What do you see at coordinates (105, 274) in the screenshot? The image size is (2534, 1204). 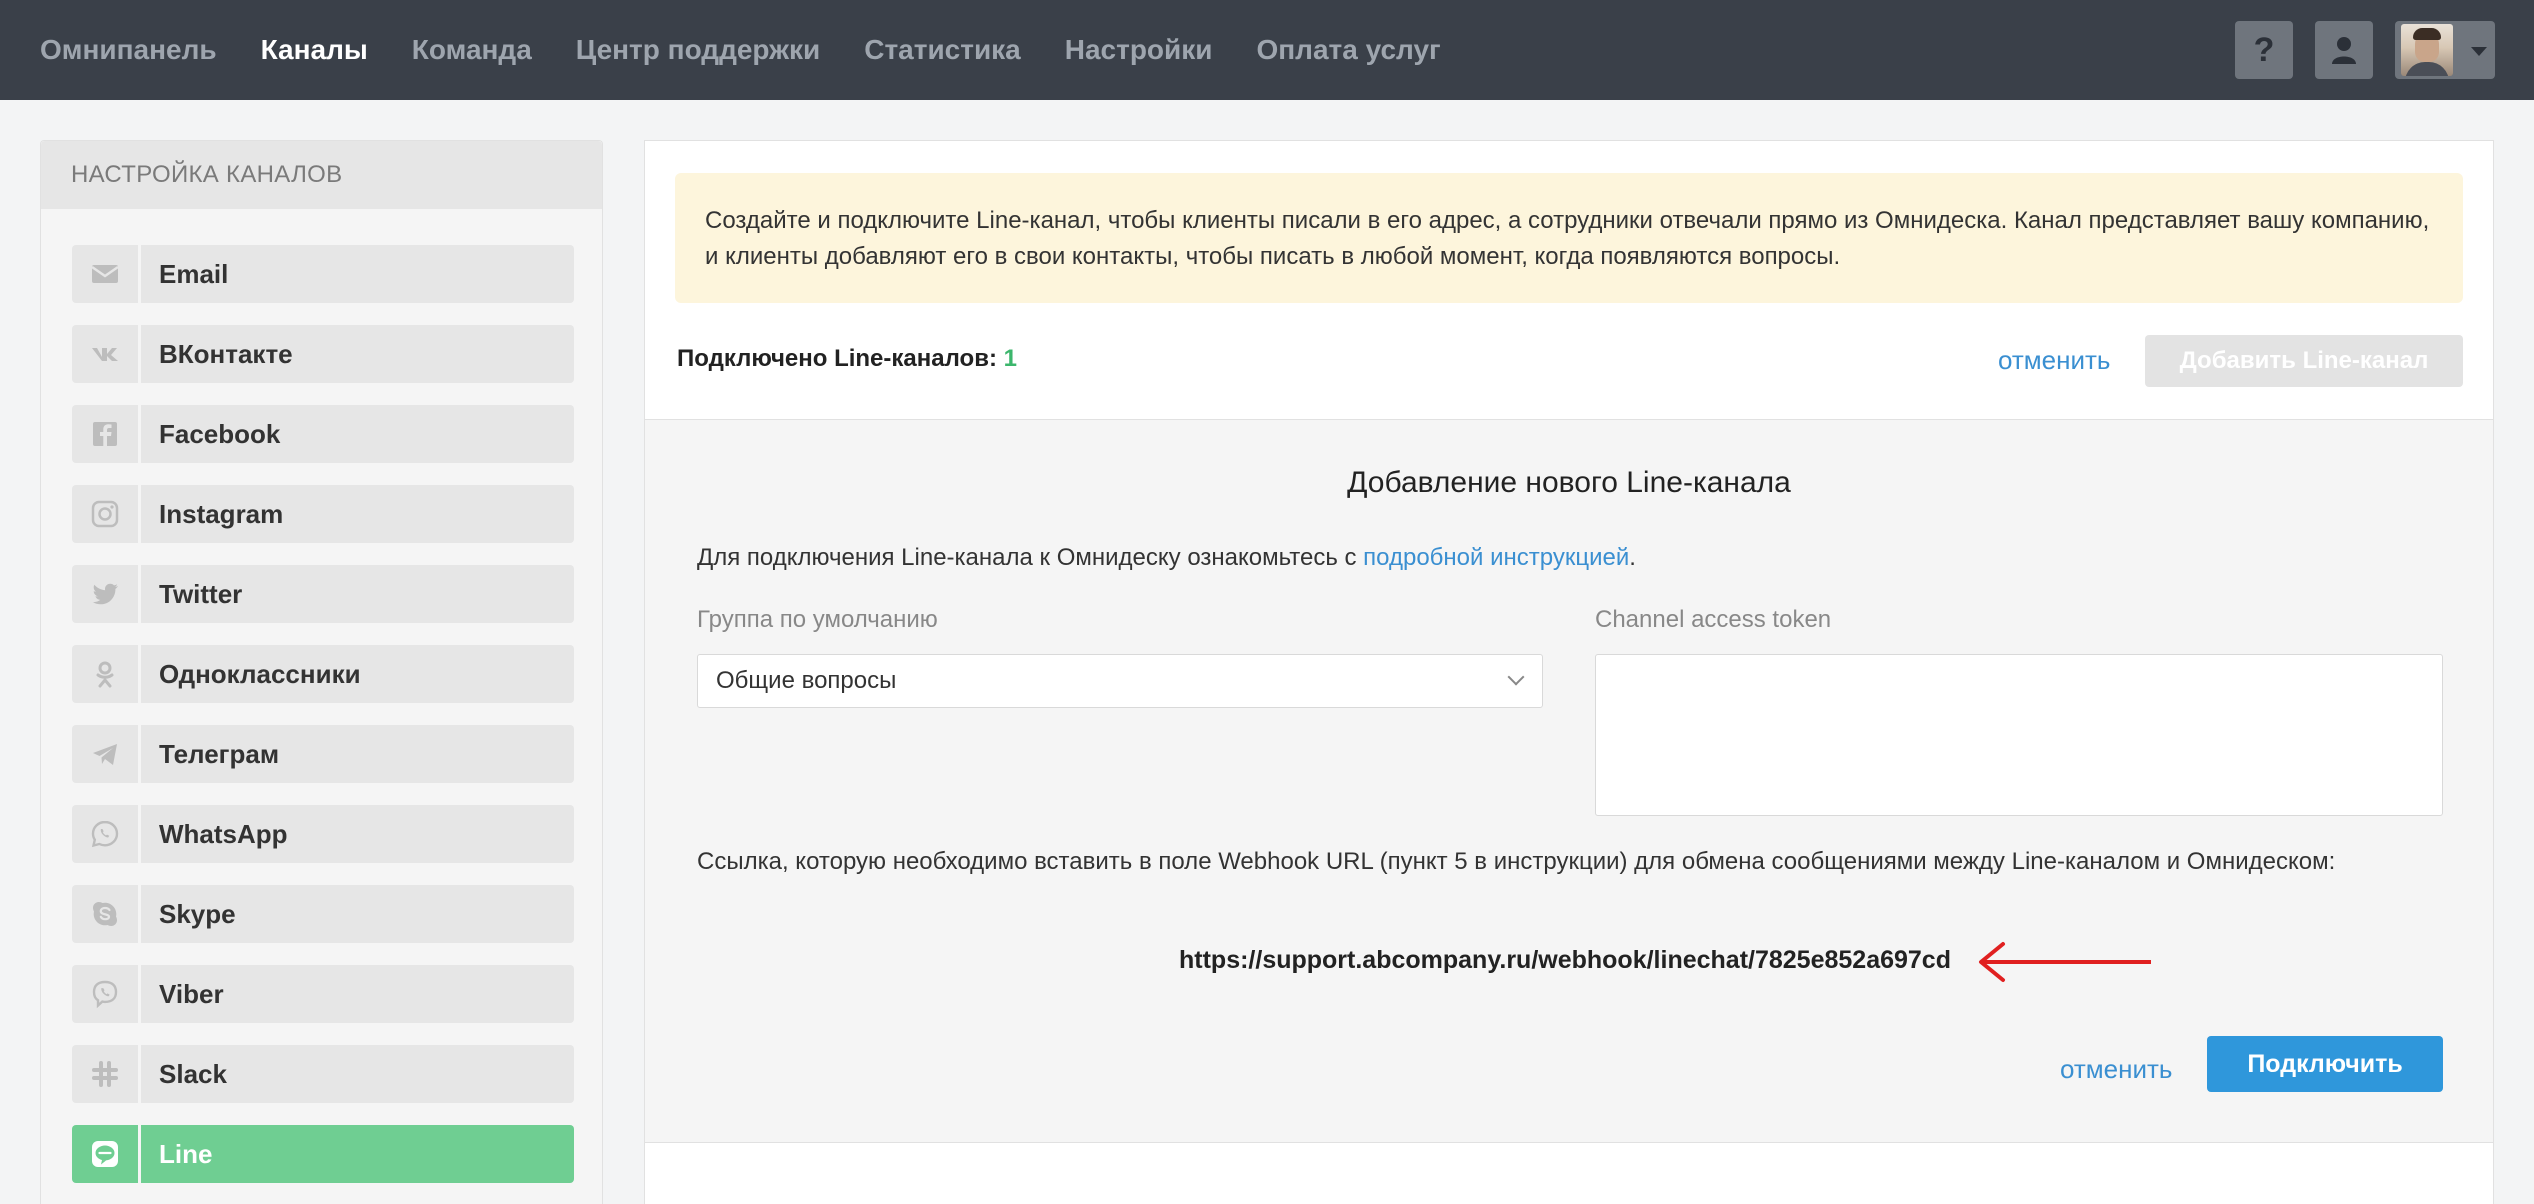 I see `email-icon` at bounding box center [105, 274].